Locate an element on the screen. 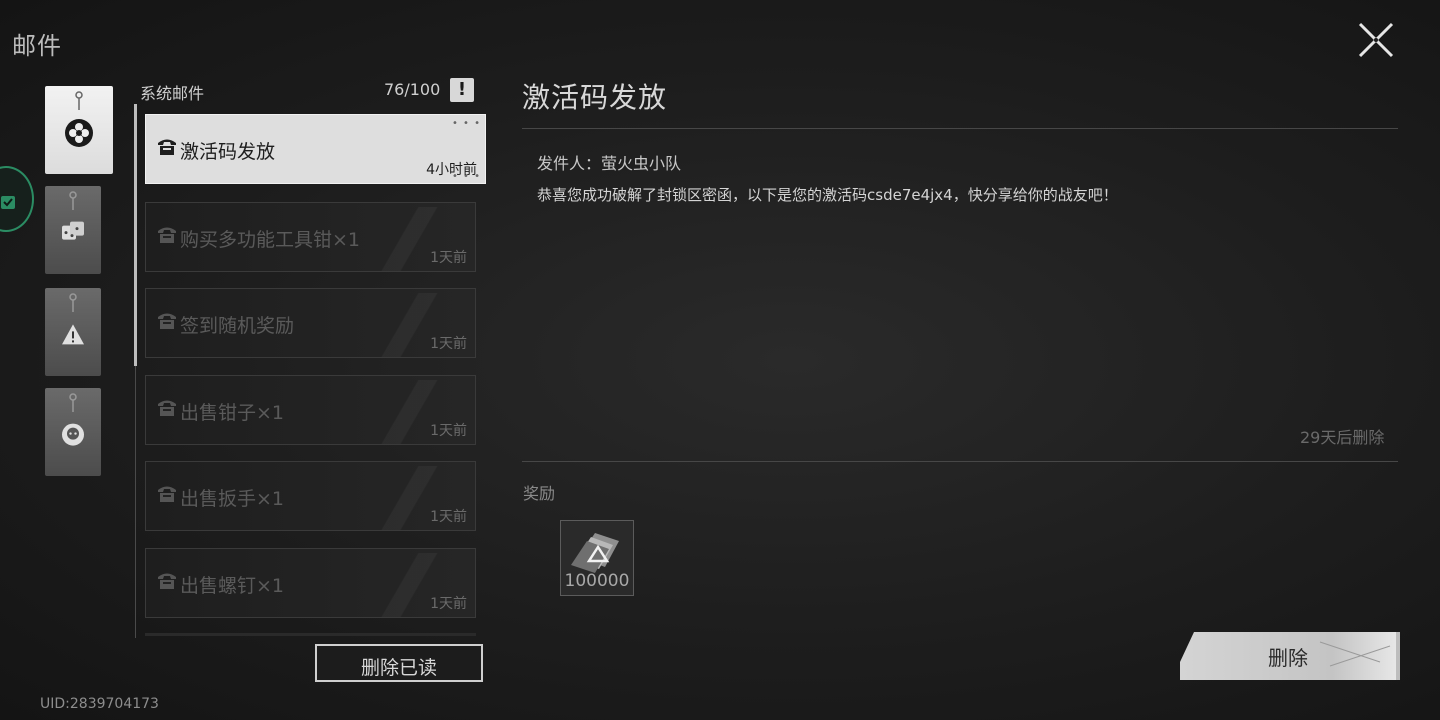 This screenshot has height=720, width=1440. mail-item: 签到随机奖励 1天前 is located at coordinates (310, 323).